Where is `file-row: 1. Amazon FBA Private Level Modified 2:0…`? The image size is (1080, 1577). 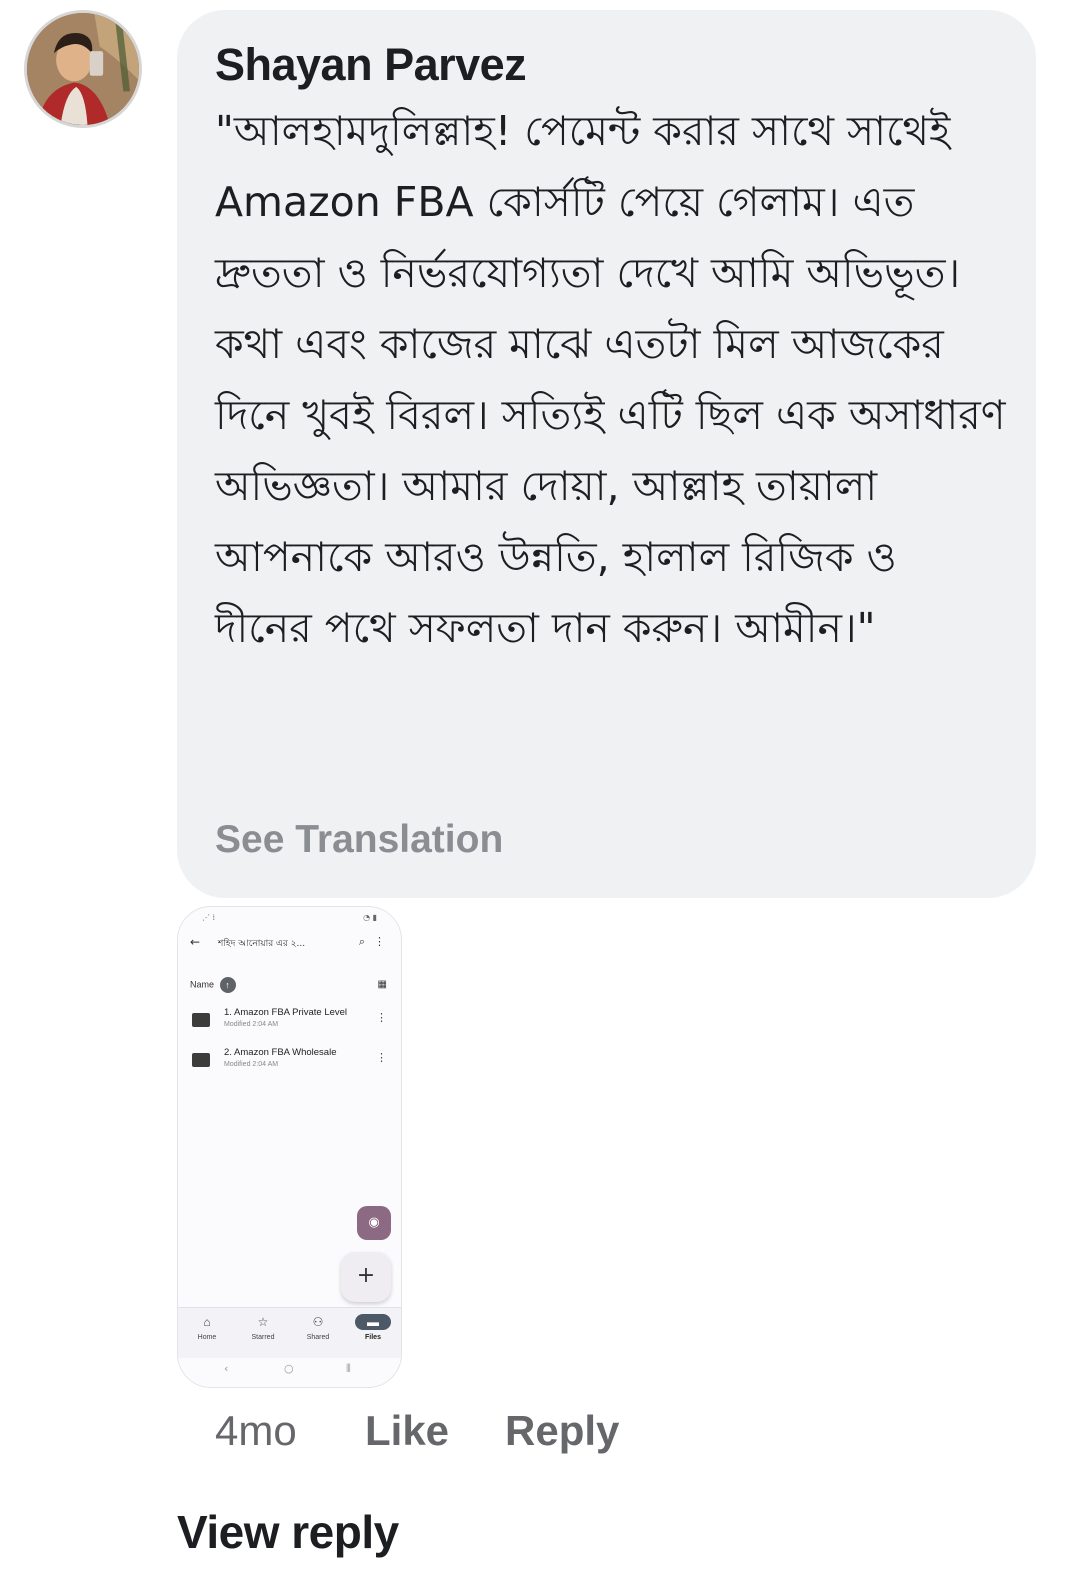 file-row: 1. Amazon FBA Private Level Modified 2:0… is located at coordinates (289, 1022).